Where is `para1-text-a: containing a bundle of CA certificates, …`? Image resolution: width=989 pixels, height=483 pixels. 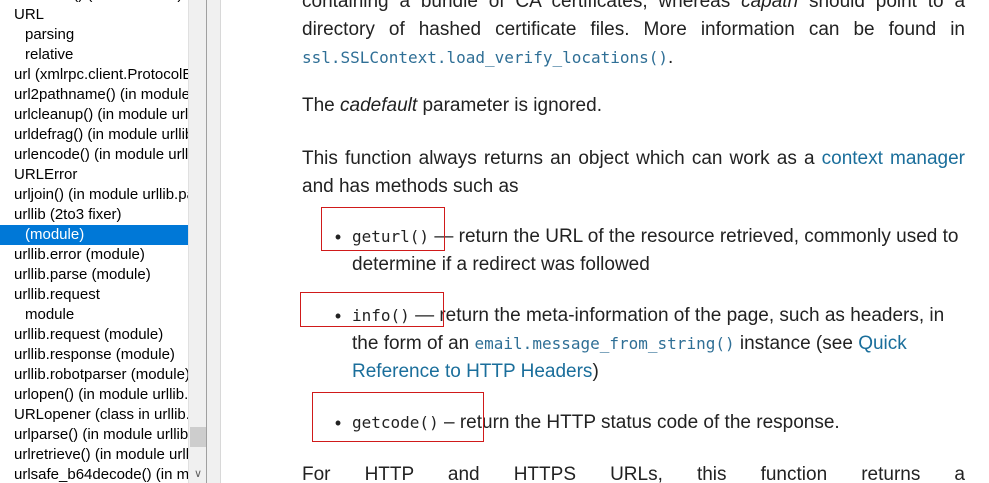
para1-text-a: containing a bundle of CA certificates, … is located at coordinates (516, 6).